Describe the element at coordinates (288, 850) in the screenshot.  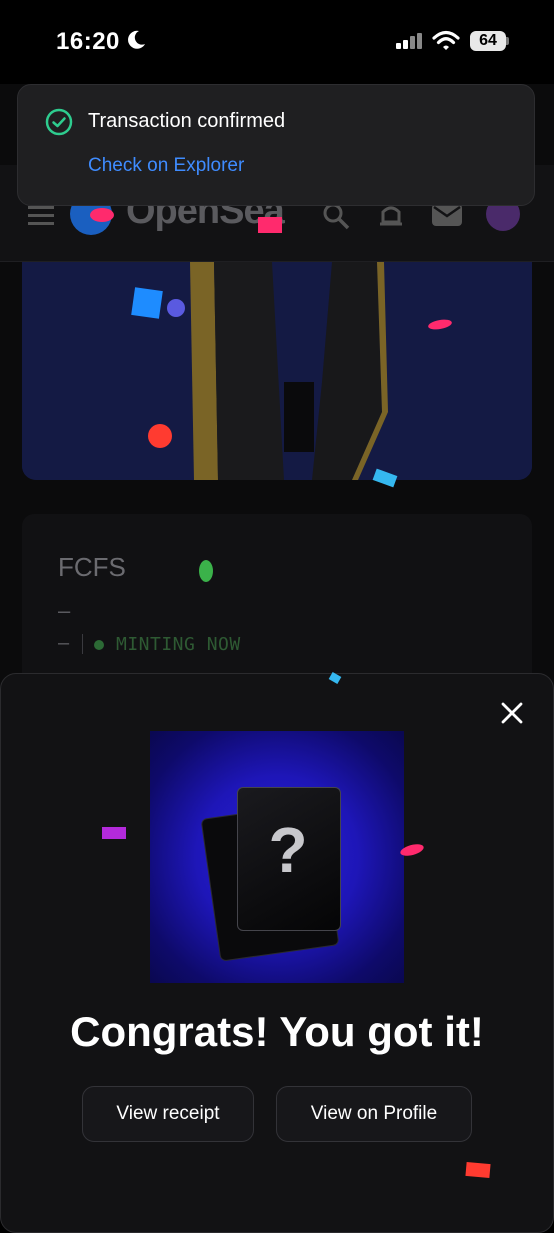
I see `question-mark: ?` at that location.